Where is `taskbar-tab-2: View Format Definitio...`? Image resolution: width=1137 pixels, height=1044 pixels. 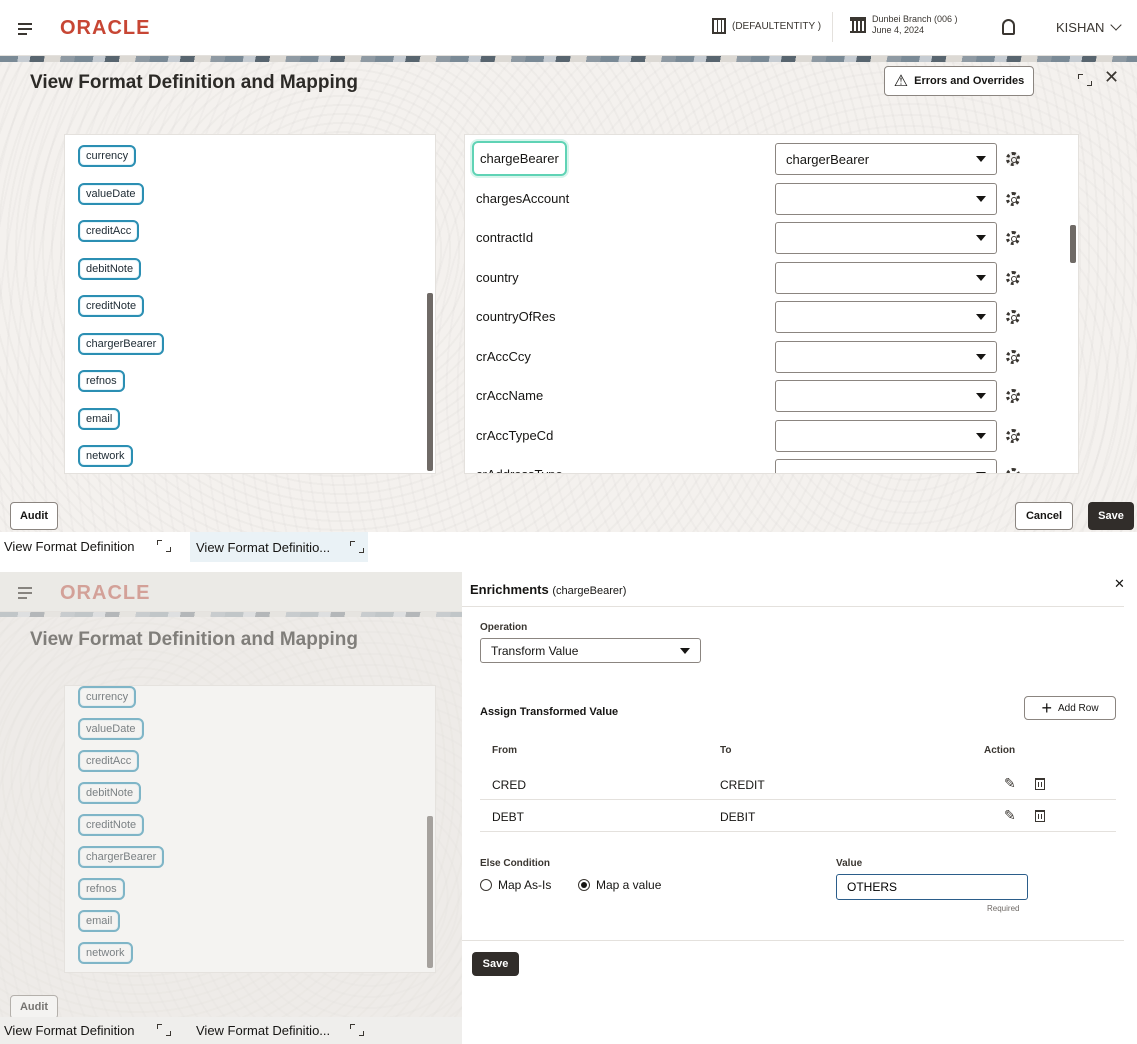 taskbar-tab-2: View Format Definitio... is located at coordinates (279, 547).